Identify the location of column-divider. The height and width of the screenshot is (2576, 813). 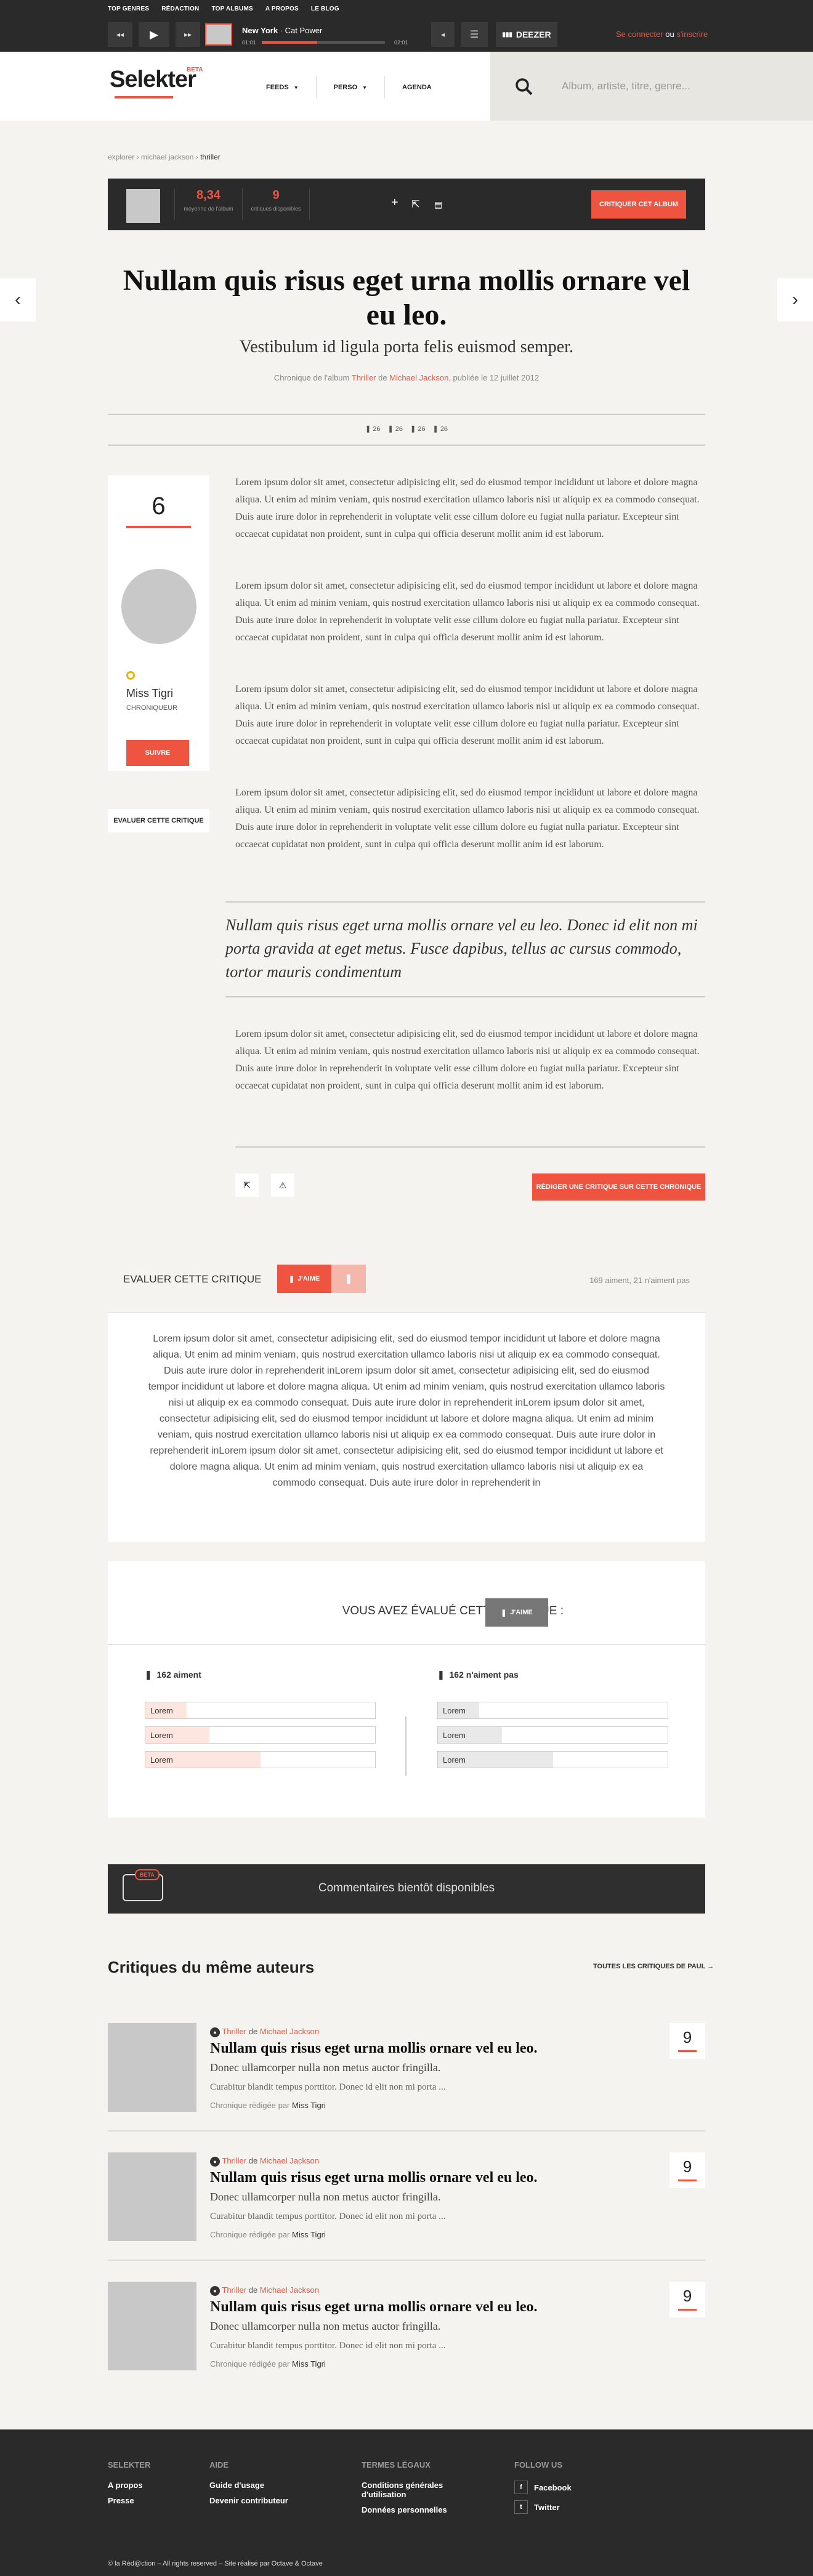
(406, 1746).